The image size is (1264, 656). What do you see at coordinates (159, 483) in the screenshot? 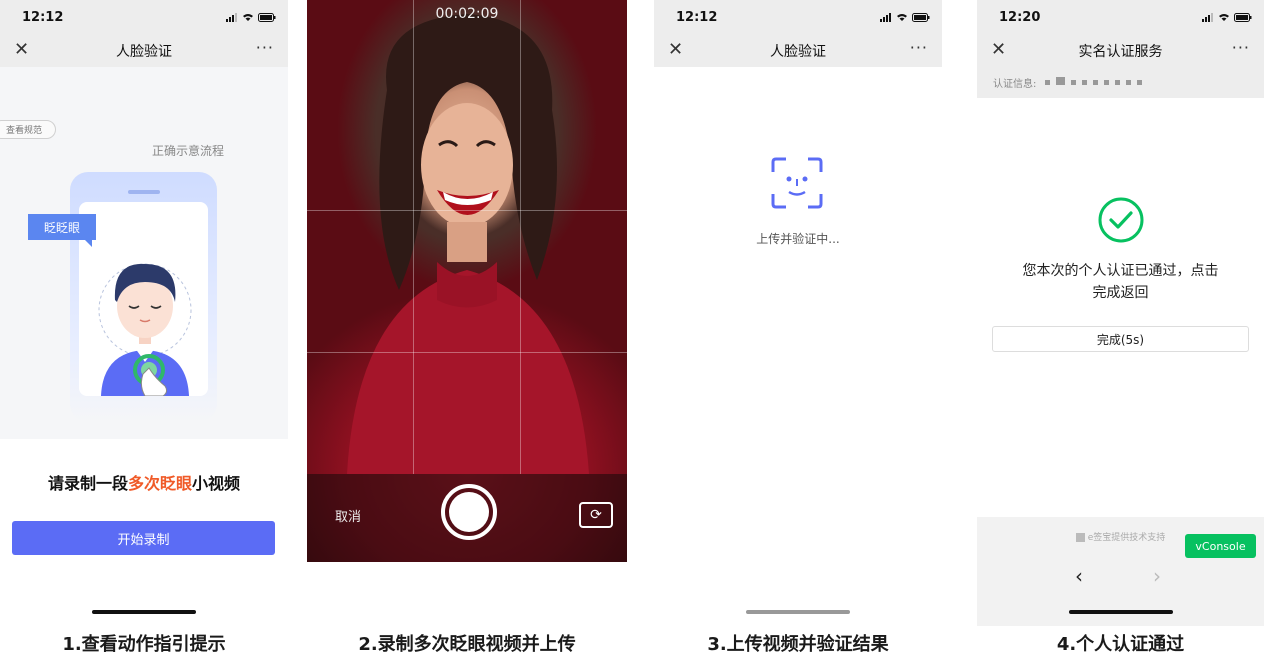
I see `prompt-highlight: 多次眨眼` at bounding box center [159, 483].